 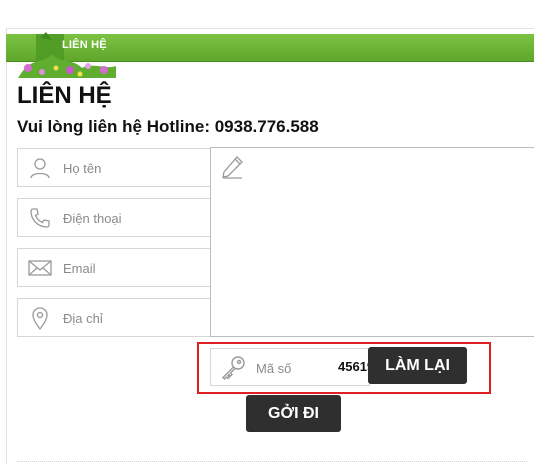 I want to click on envelope-icon, so click(x=40, y=268).